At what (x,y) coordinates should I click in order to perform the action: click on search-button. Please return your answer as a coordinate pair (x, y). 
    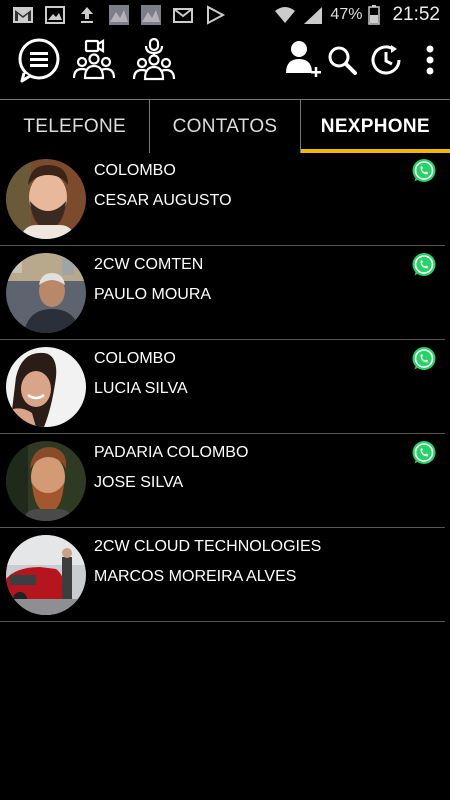
    Looking at the image, I should click on (342, 60).